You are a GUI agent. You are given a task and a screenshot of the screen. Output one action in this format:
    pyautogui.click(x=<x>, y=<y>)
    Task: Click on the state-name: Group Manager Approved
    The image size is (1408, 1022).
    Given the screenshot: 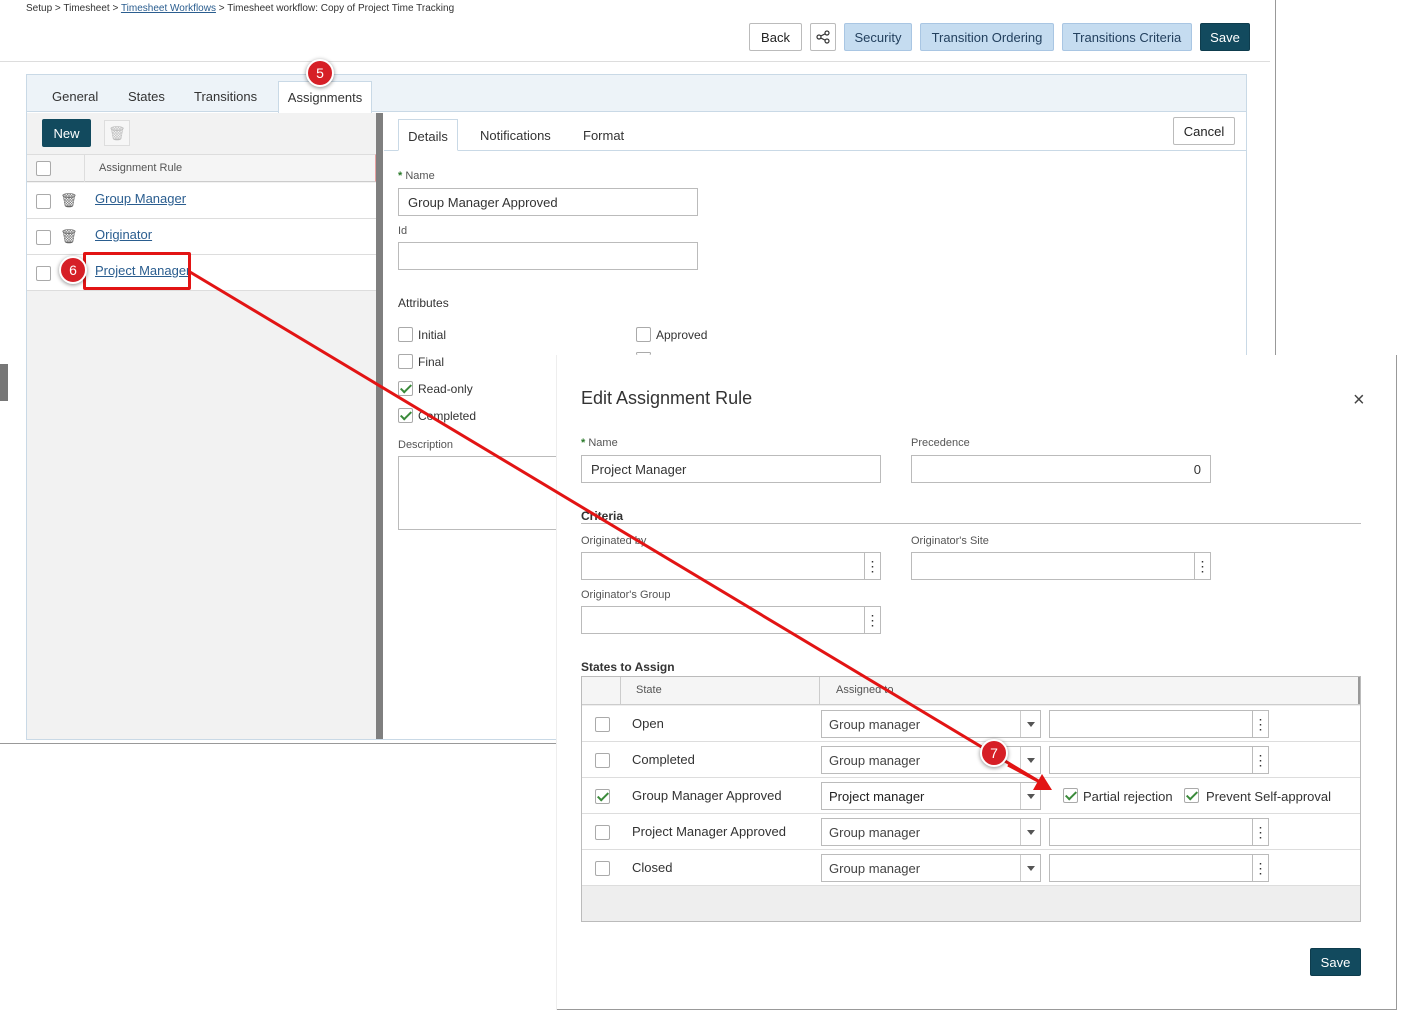 What is the action you would take?
    pyautogui.click(x=707, y=795)
    